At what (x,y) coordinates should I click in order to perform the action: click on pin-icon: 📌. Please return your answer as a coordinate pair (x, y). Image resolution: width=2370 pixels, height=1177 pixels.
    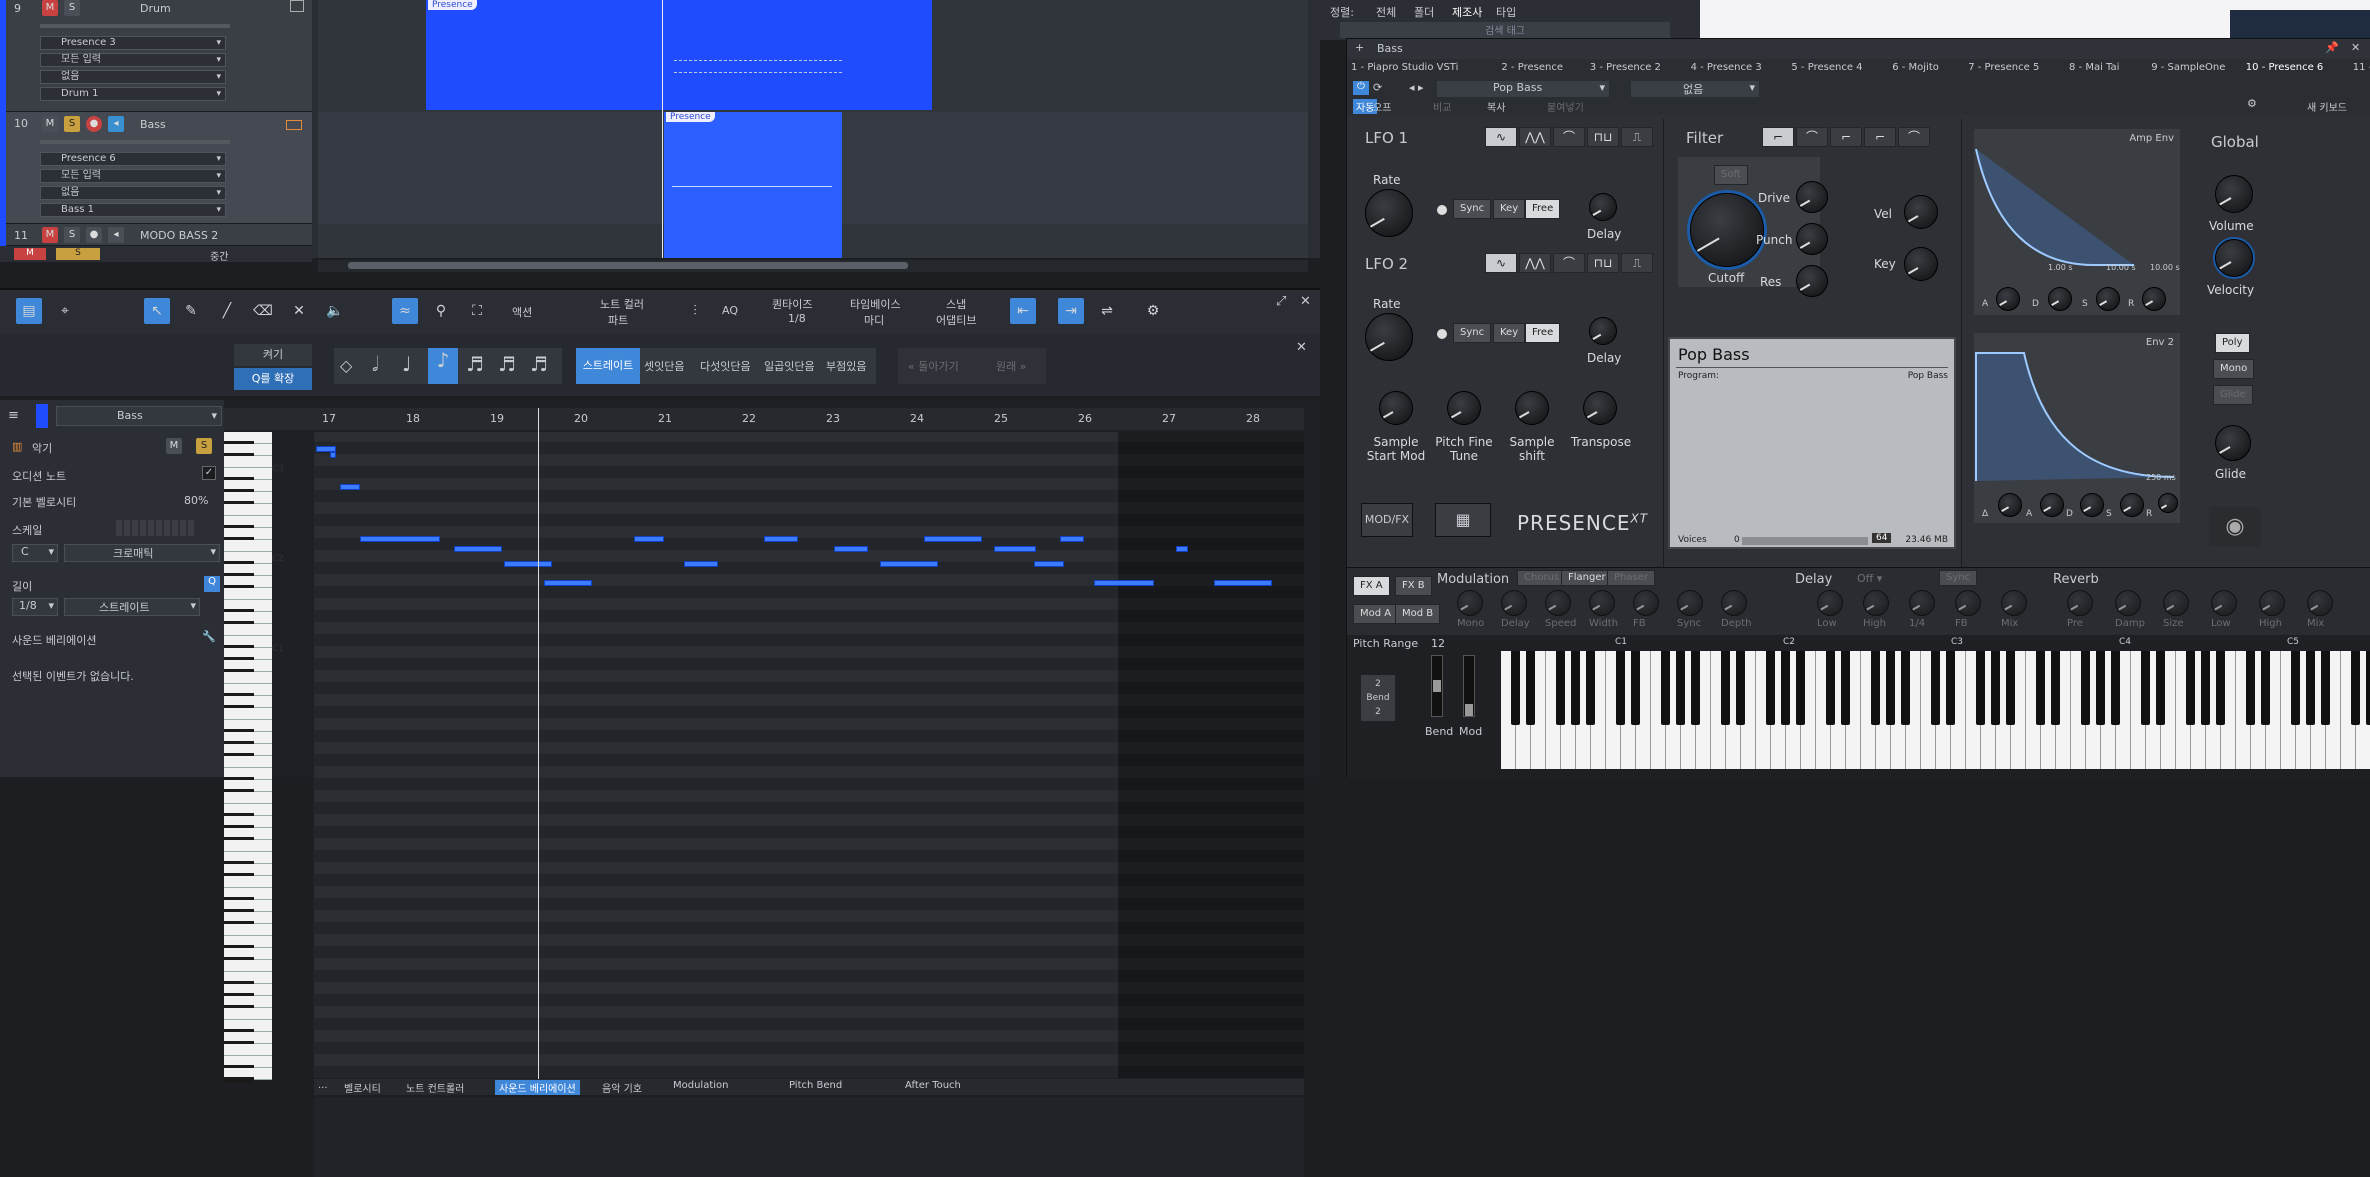
    Looking at the image, I should click on (2332, 47).